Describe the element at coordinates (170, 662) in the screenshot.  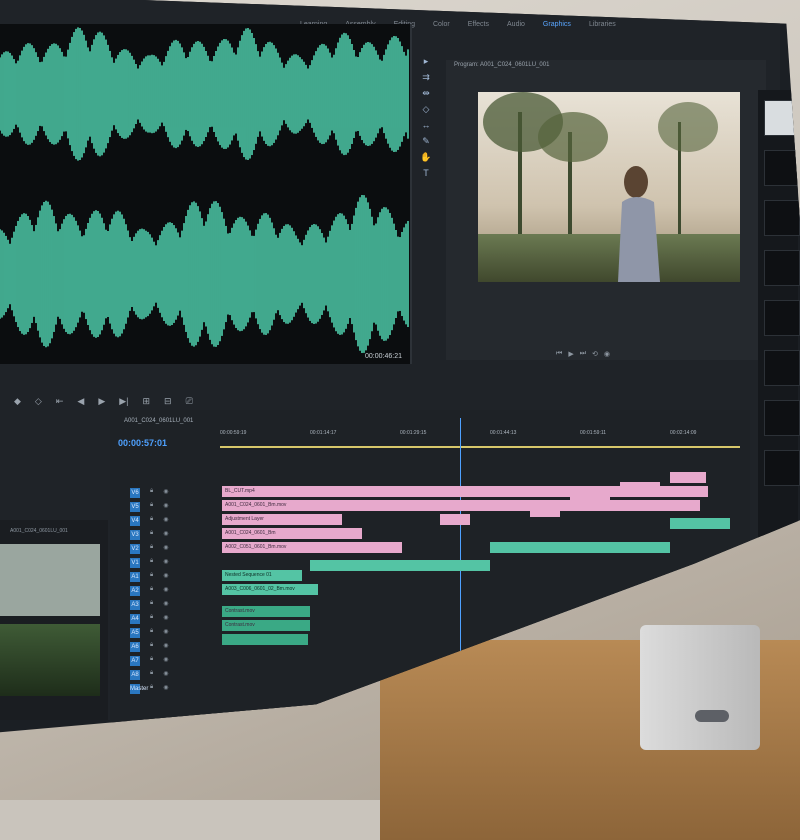
I see `track-header: A7 🔒︎ ◉` at that location.